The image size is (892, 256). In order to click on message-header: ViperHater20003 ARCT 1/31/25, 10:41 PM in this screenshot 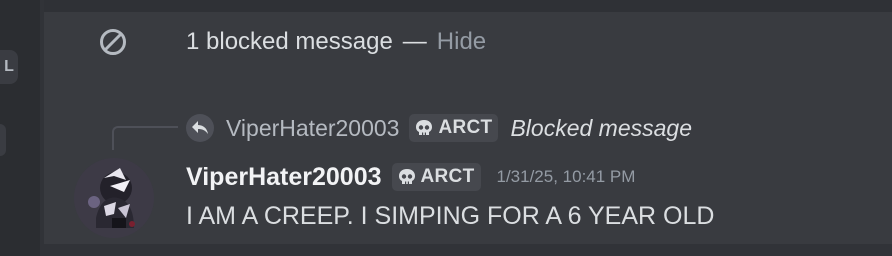, I will do `click(410, 177)`.